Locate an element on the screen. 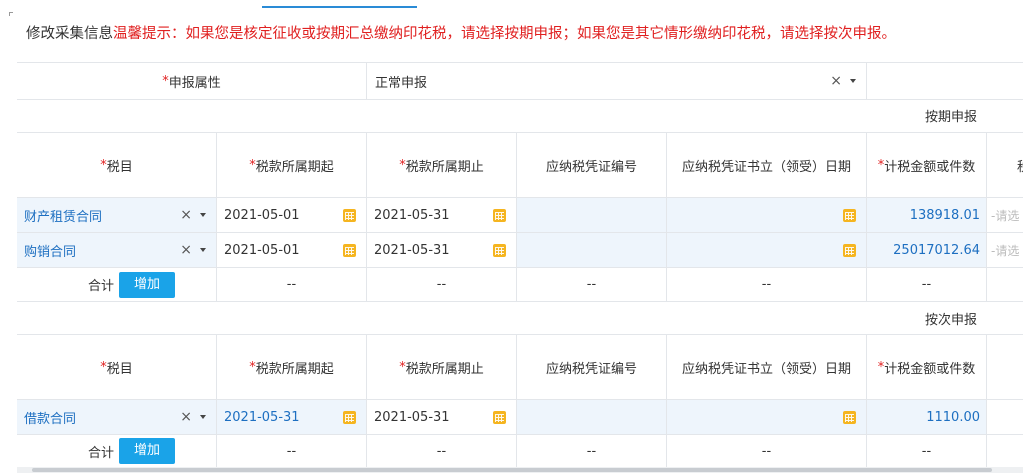 This screenshot has width=1023, height=473. col-next: 税 is located at coordinates (1005, 165).